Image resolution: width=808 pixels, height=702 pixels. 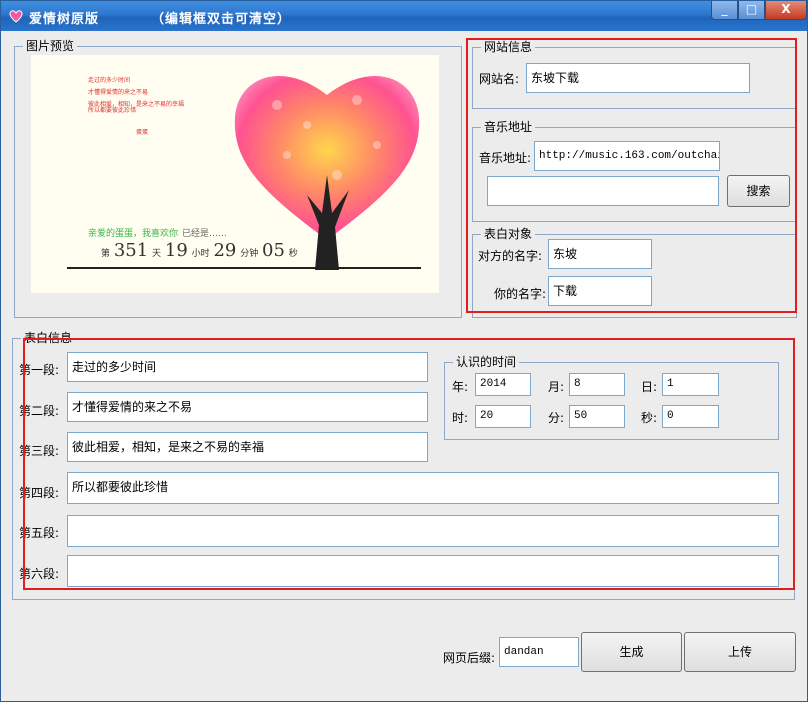 What do you see at coordinates (157, 254) in the screenshot?
I see `counter-days-unit: 天` at bounding box center [157, 254].